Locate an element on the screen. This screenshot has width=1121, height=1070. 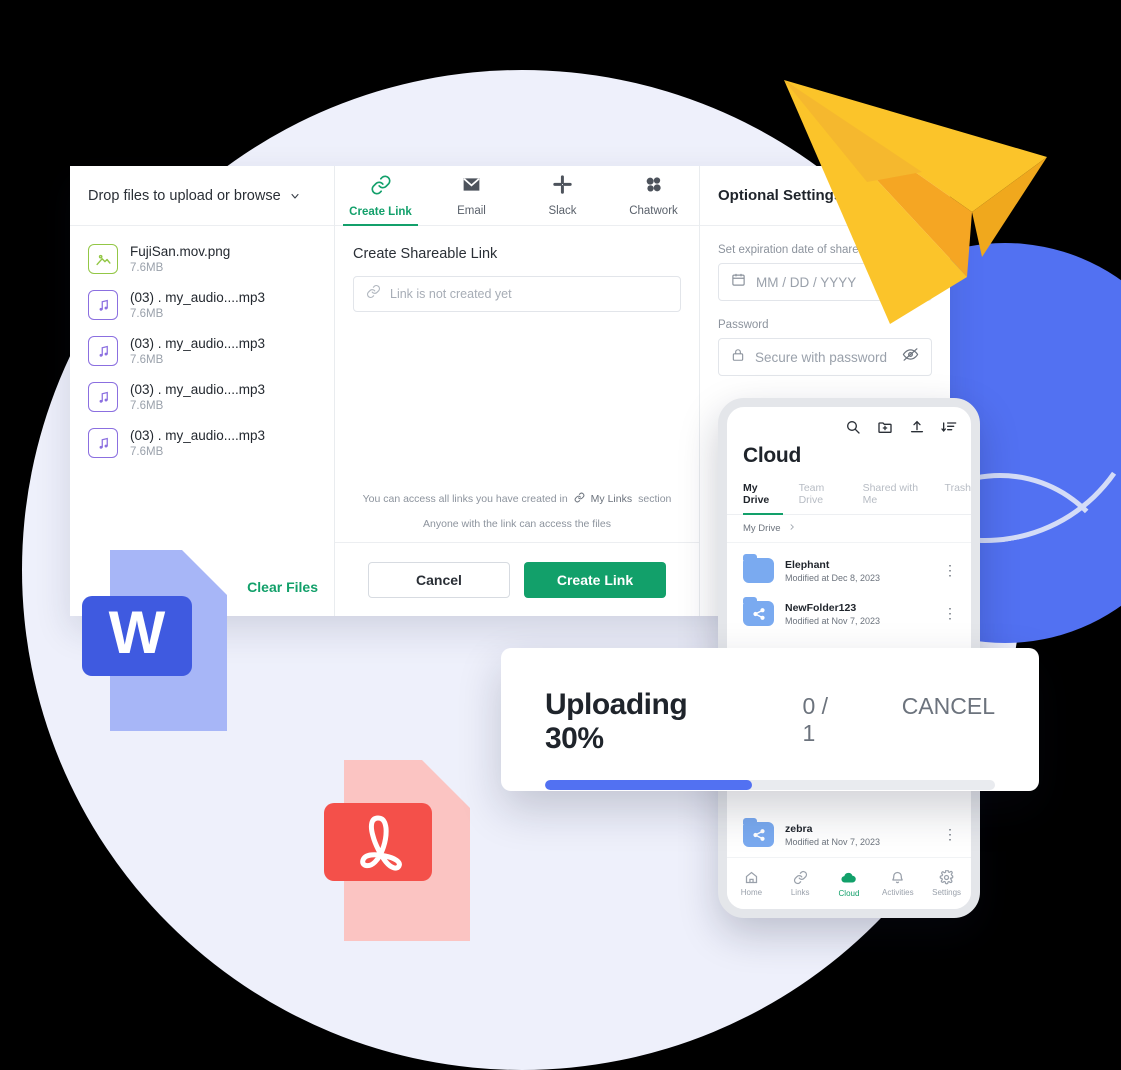
lock-icon is located at coordinates (738, 357).